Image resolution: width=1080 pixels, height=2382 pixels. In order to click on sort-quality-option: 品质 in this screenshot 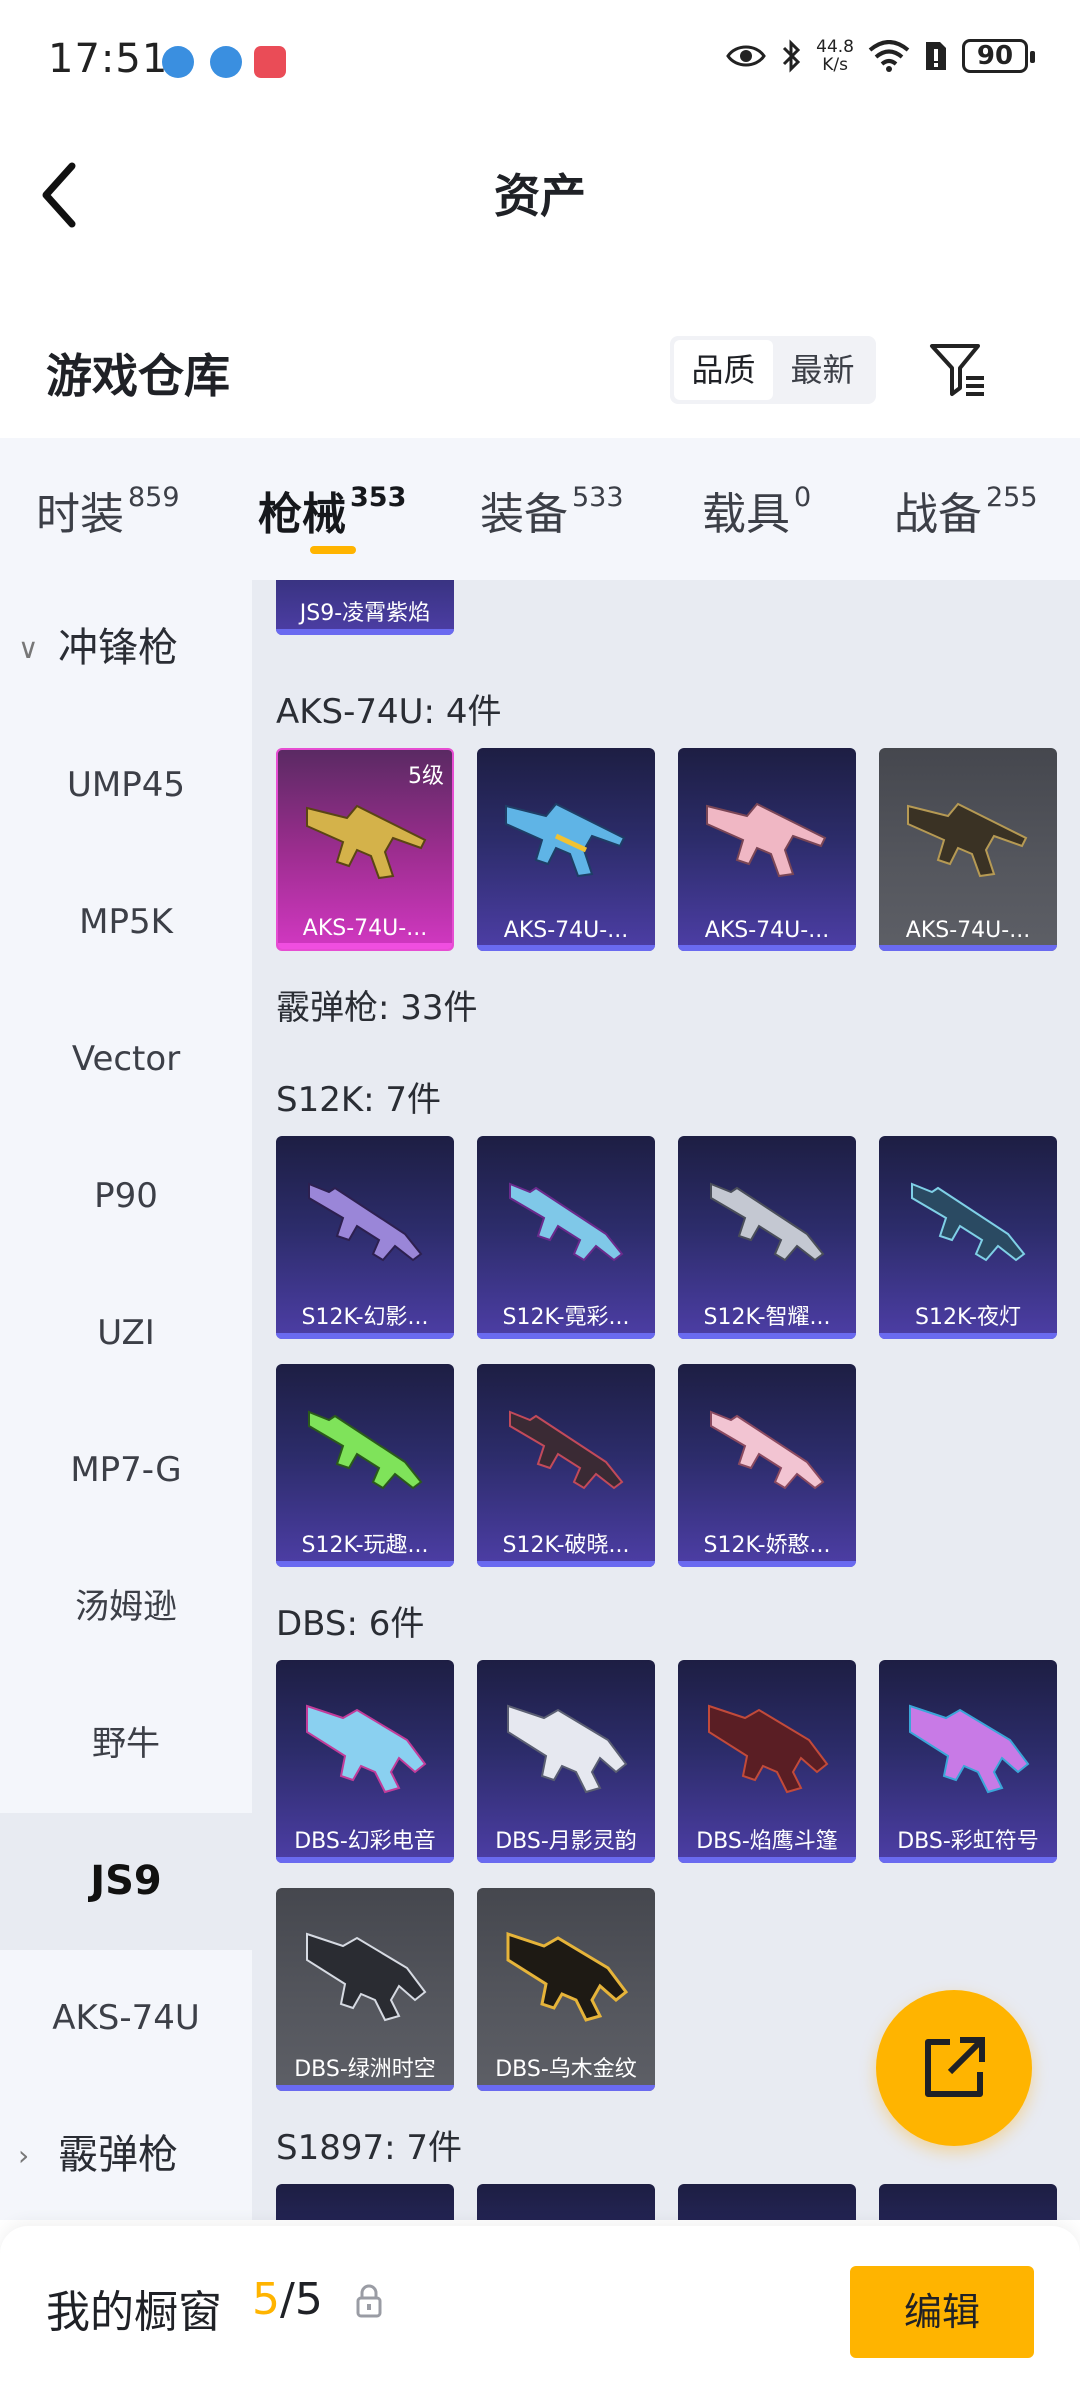, I will do `click(723, 370)`.